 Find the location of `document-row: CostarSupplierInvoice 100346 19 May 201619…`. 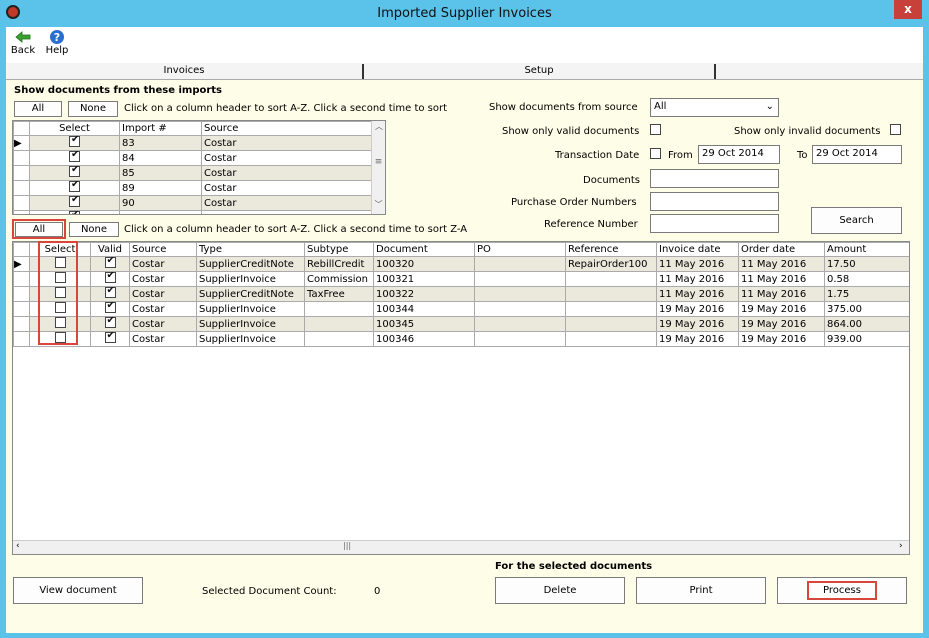

document-row: CostarSupplierInvoice 100346 19 May 201619… is located at coordinates (461, 339).